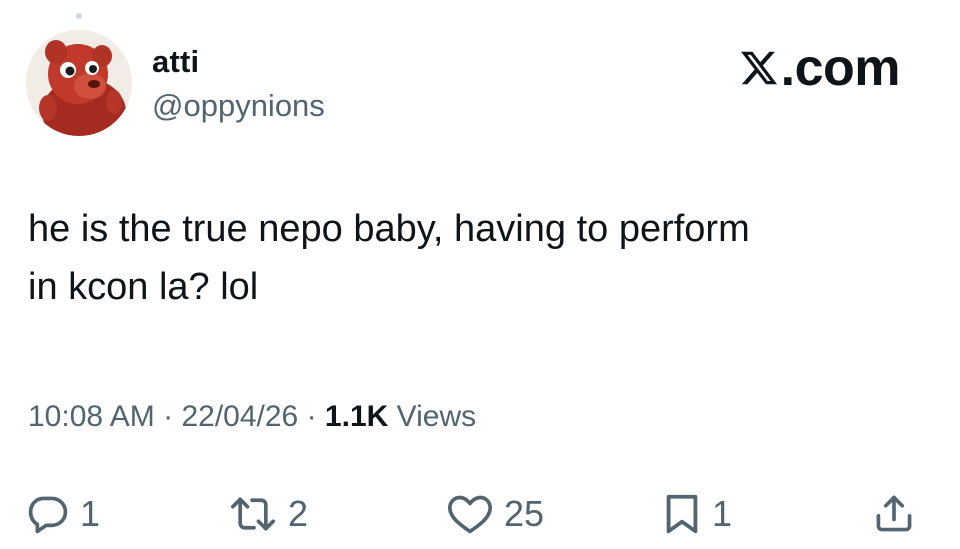  I want to click on repost-count: 2, so click(298, 513).